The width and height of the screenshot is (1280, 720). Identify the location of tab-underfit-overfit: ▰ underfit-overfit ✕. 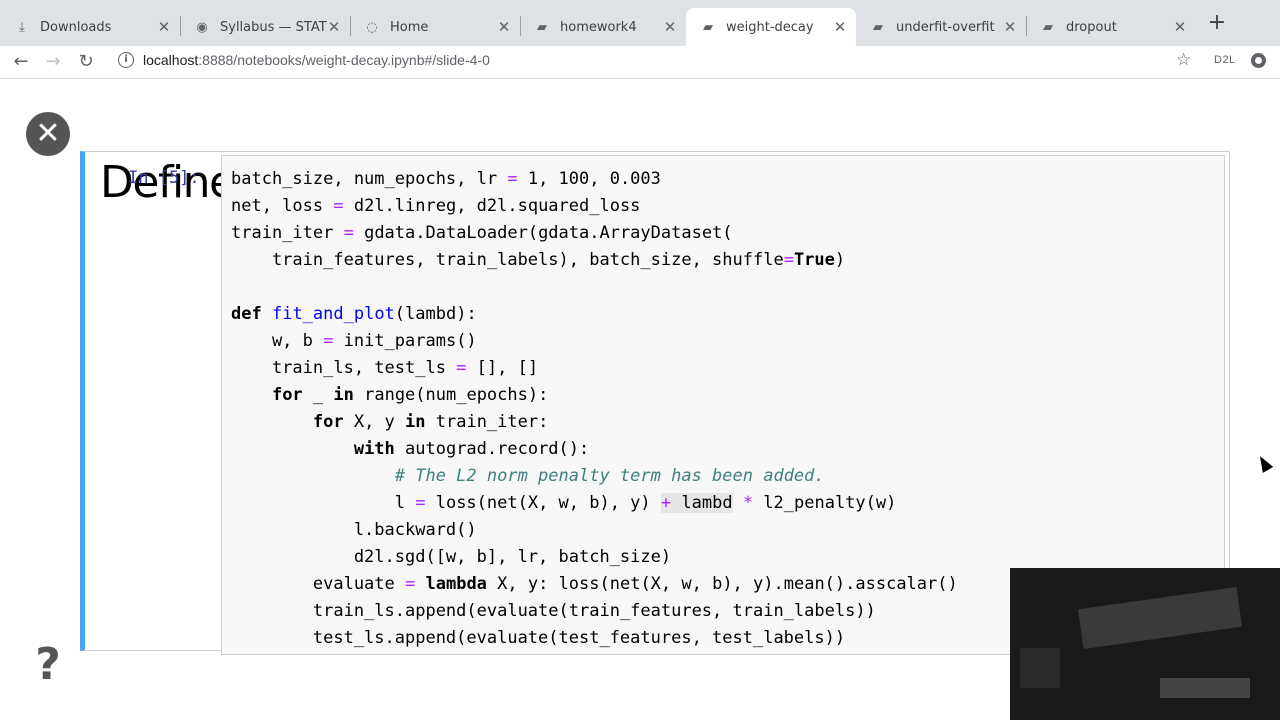
(941, 27).